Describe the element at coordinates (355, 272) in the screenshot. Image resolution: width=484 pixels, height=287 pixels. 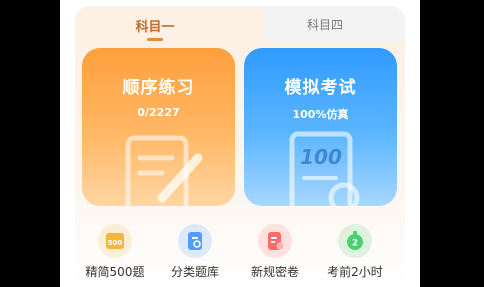
I see `shortcut-label: 考前2小时` at that location.